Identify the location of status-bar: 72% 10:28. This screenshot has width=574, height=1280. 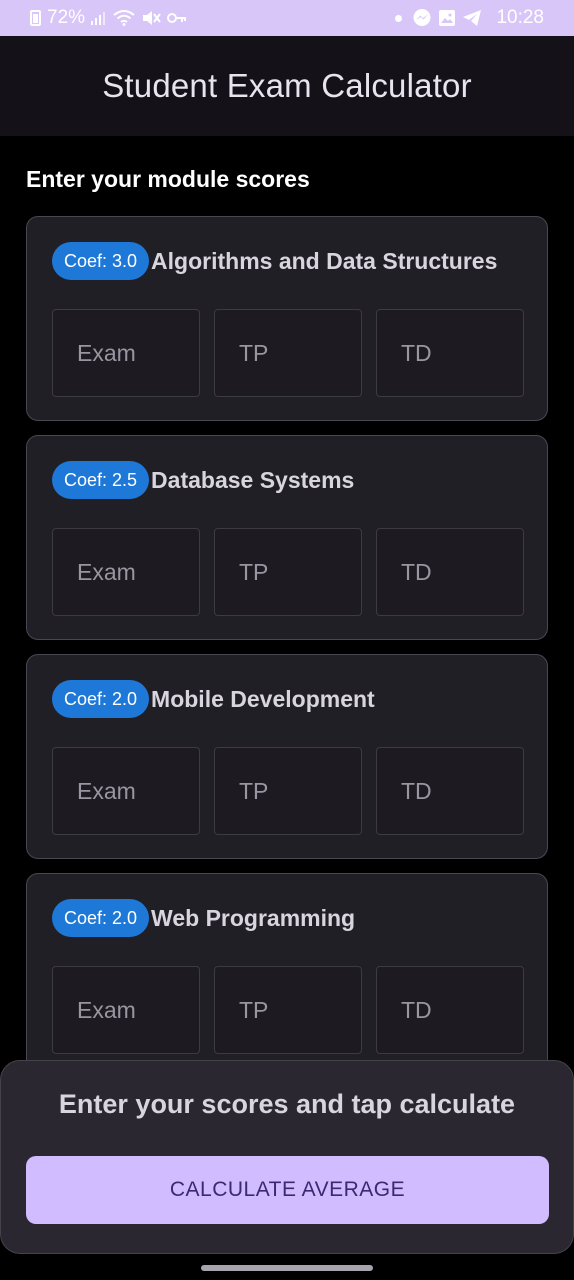
(287, 18).